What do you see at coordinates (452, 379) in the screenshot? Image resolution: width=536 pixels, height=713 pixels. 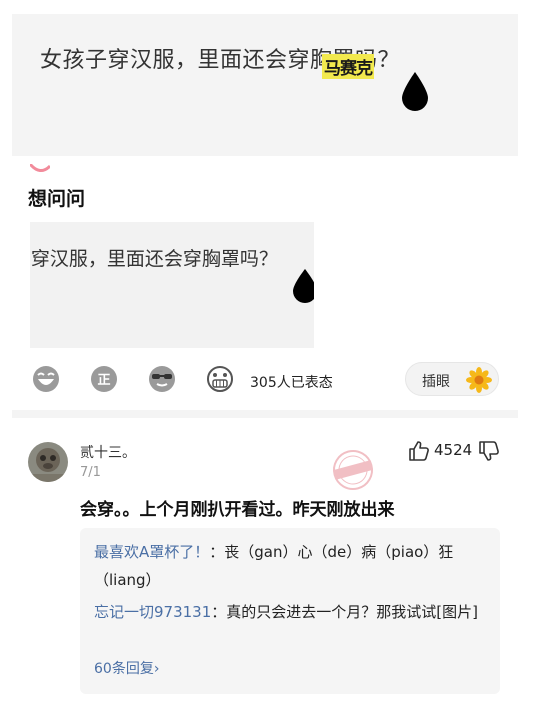 I see `chayan-button: 插眼` at bounding box center [452, 379].